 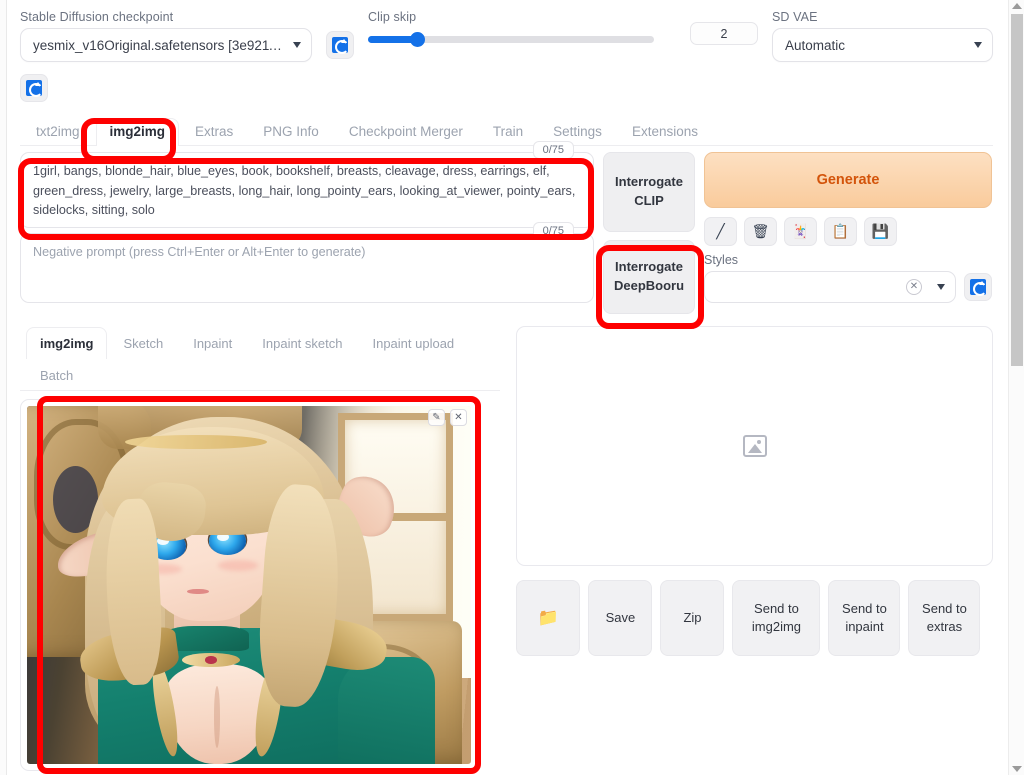 What do you see at coordinates (830, 287) in the screenshot?
I see `styles-dropdown: ✕` at bounding box center [830, 287].